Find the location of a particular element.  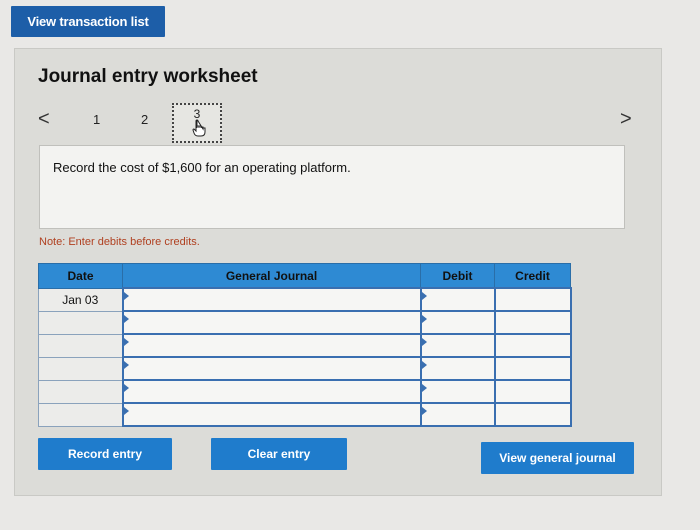

table-row: Jan 03 is located at coordinates (305, 299).